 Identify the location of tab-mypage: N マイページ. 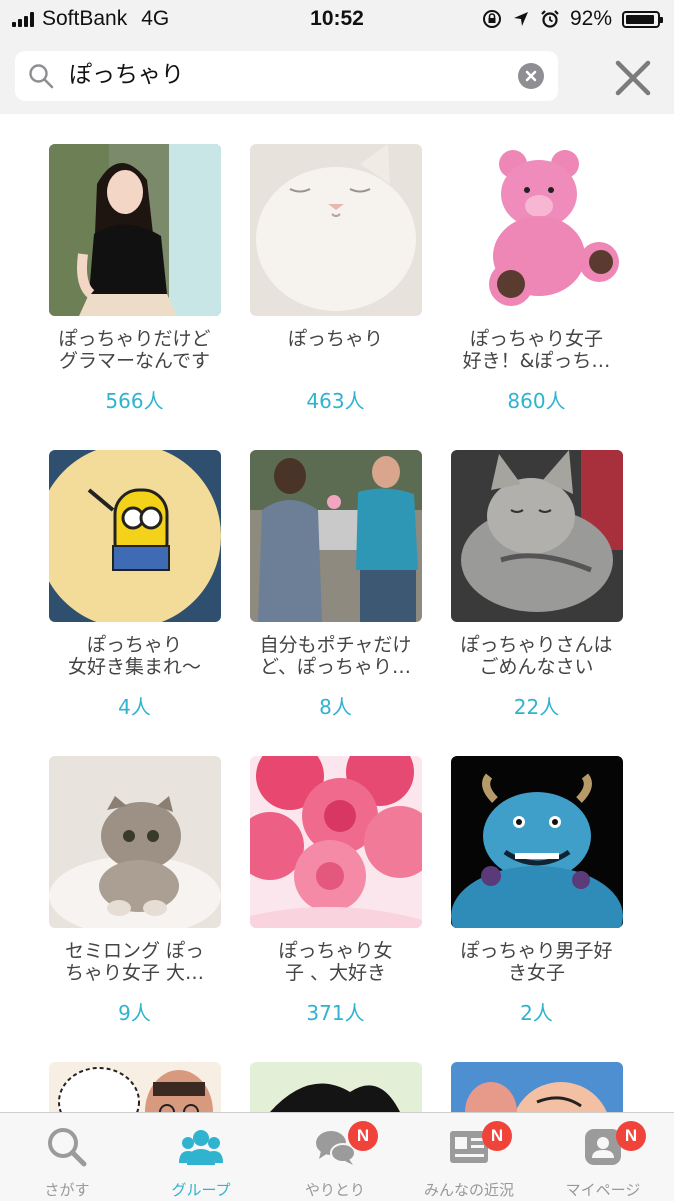
(603, 1157).